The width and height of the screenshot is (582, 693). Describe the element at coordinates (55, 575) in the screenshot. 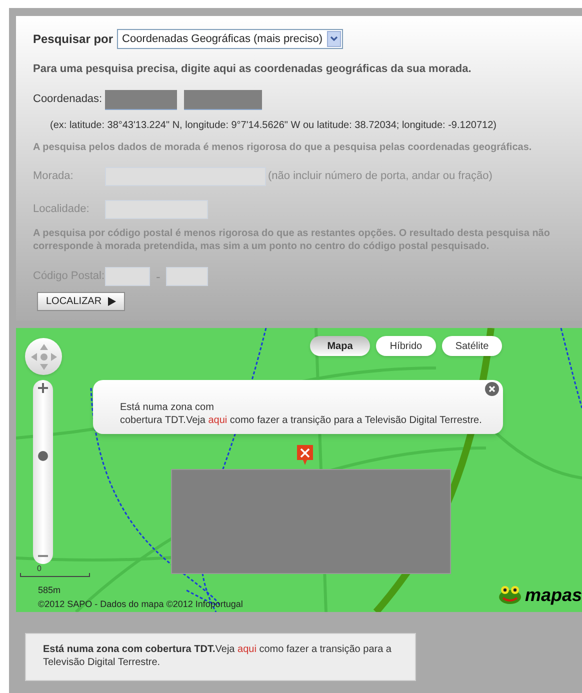

I see `scale-bar` at that location.